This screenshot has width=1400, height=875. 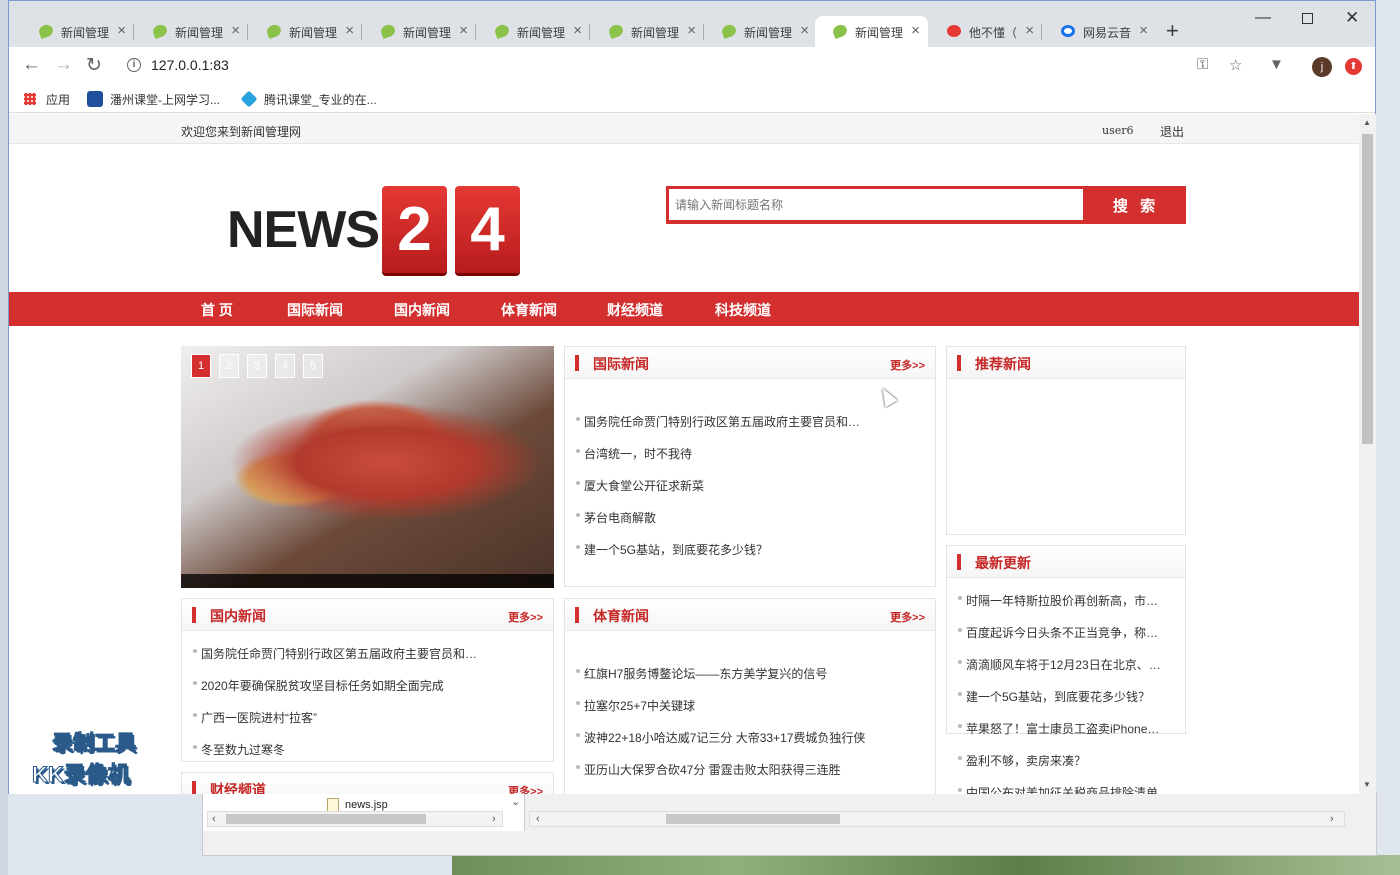 What do you see at coordinates (985, 31) in the screenshot?
I see `browser-tab: 他不懂（ ×` at bounding box center [985, 31].